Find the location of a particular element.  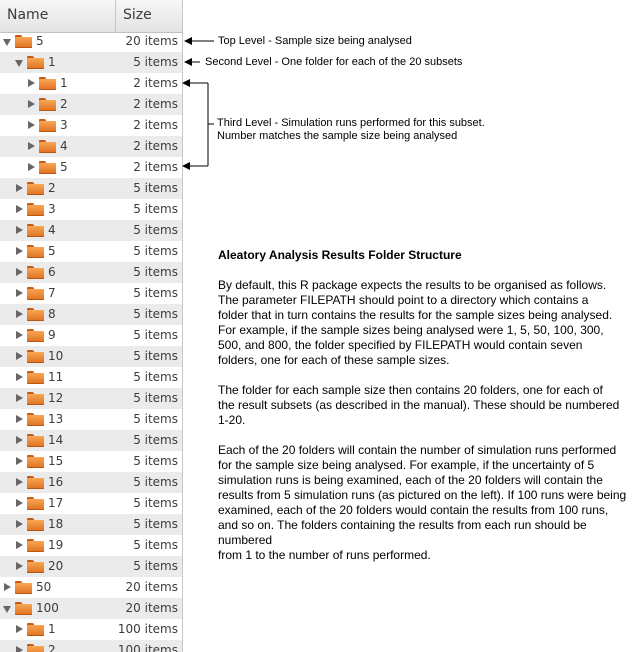

top-level-arrowhead is located at coordinates (188, 41).